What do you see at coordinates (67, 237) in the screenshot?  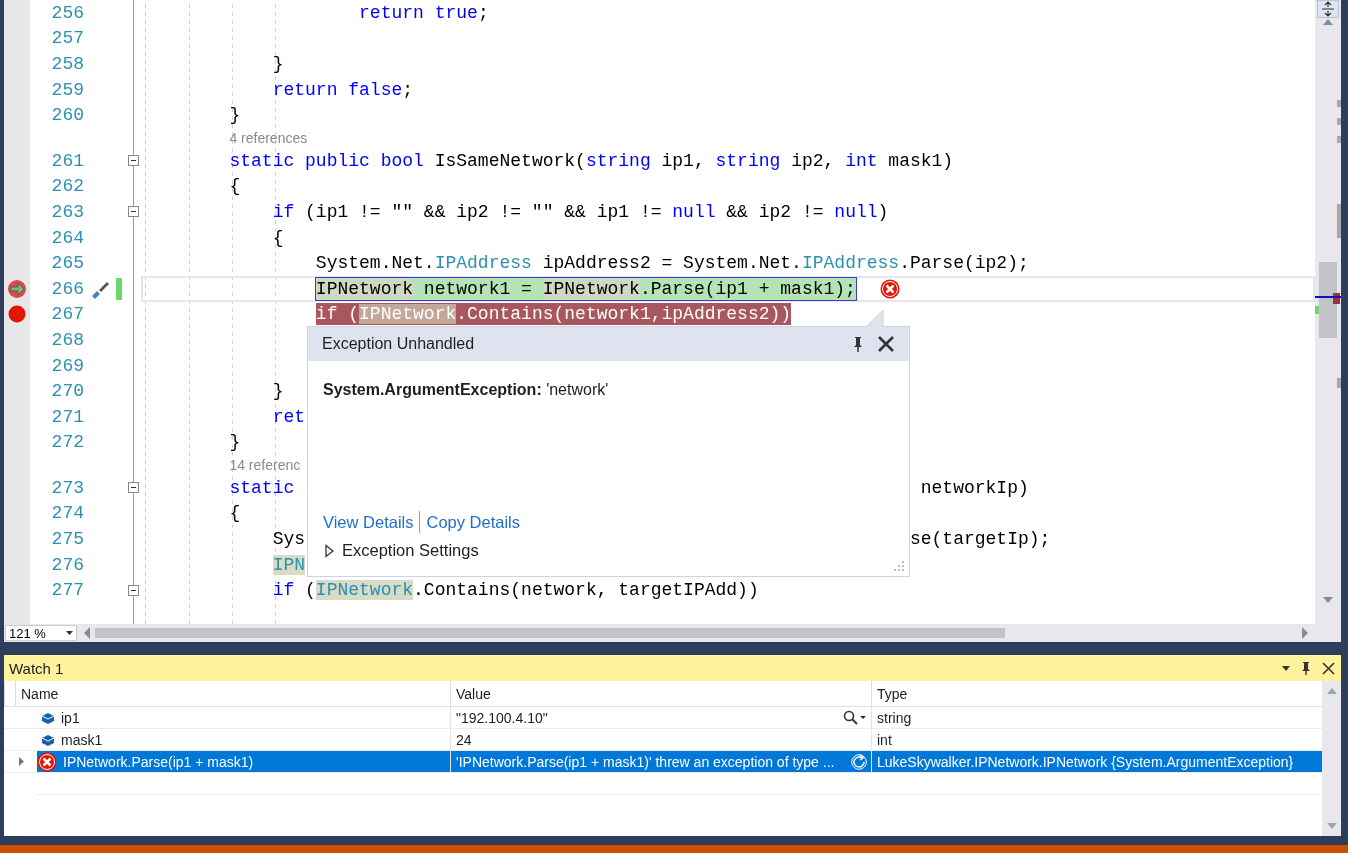 I see `line-number: 264` at bounding box center [67, 237].